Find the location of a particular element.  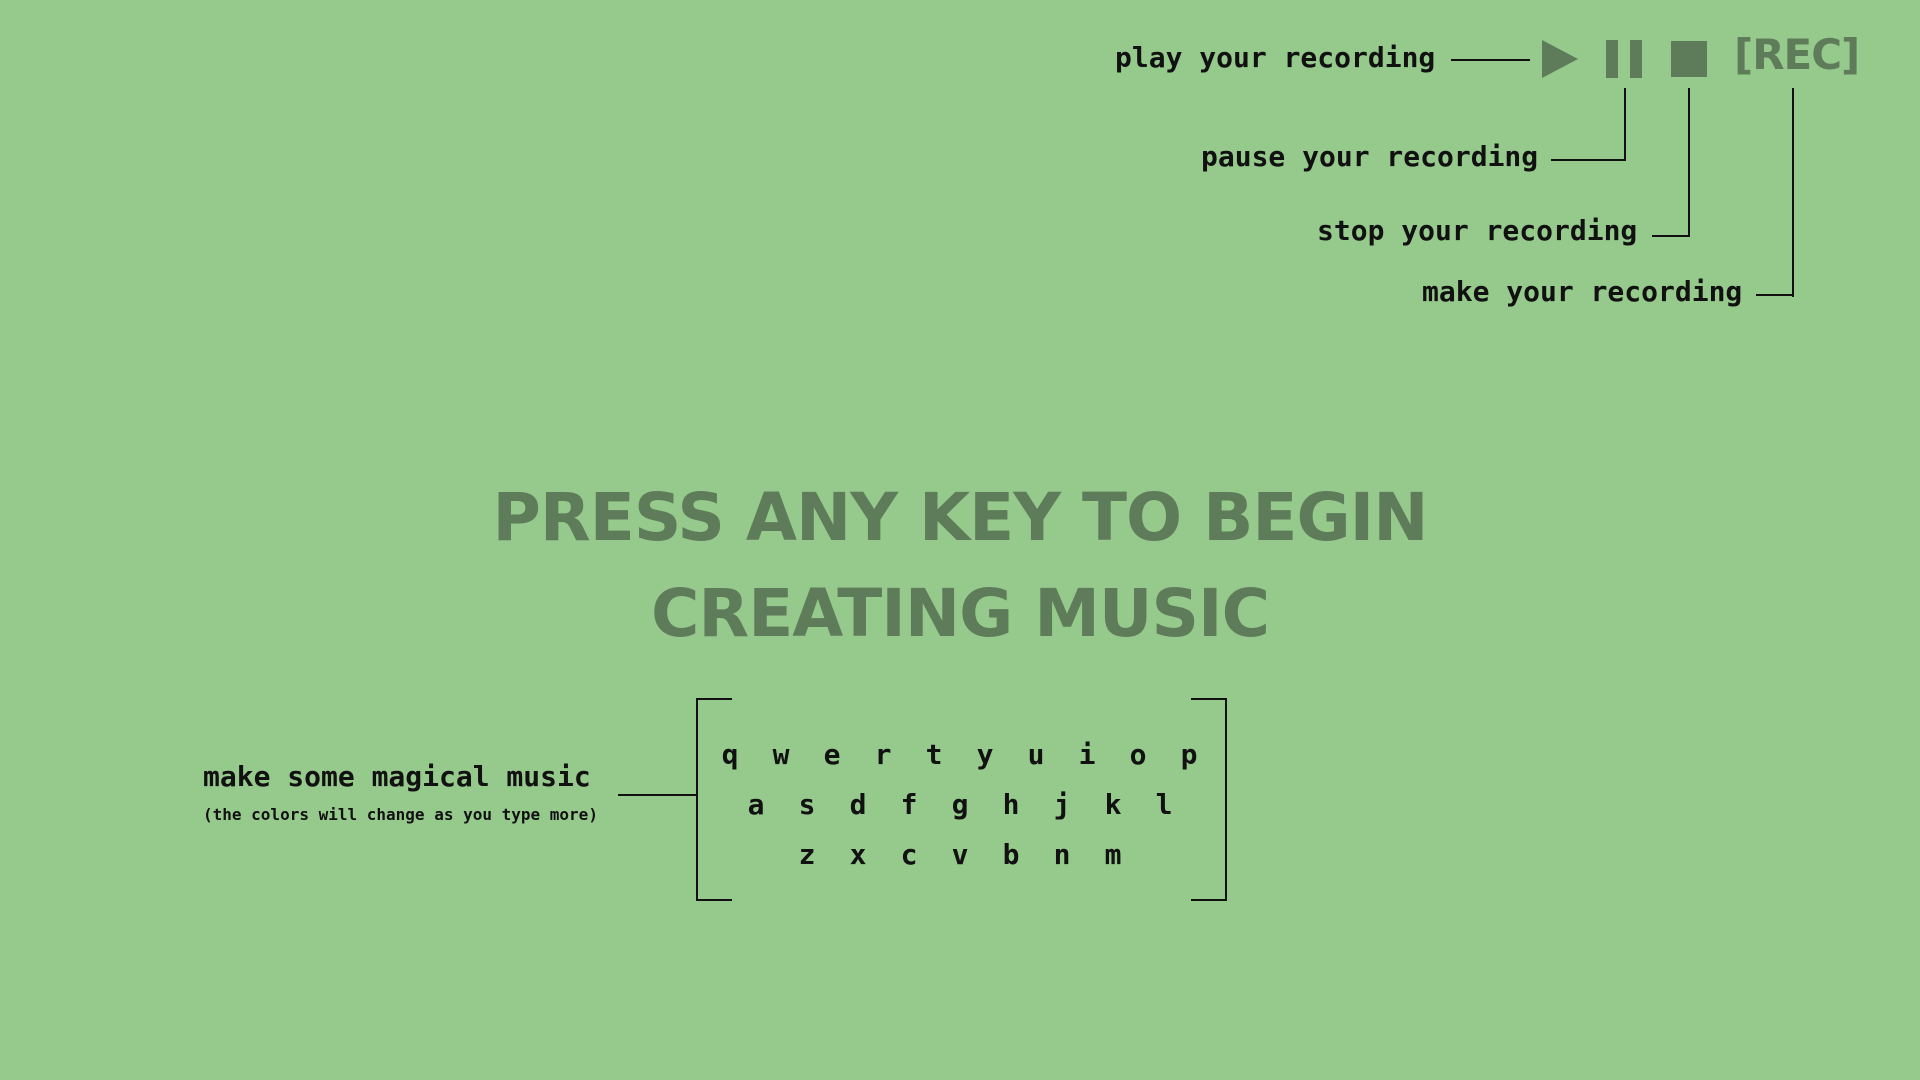

key-n: n is located at coordinates (1062, 855).